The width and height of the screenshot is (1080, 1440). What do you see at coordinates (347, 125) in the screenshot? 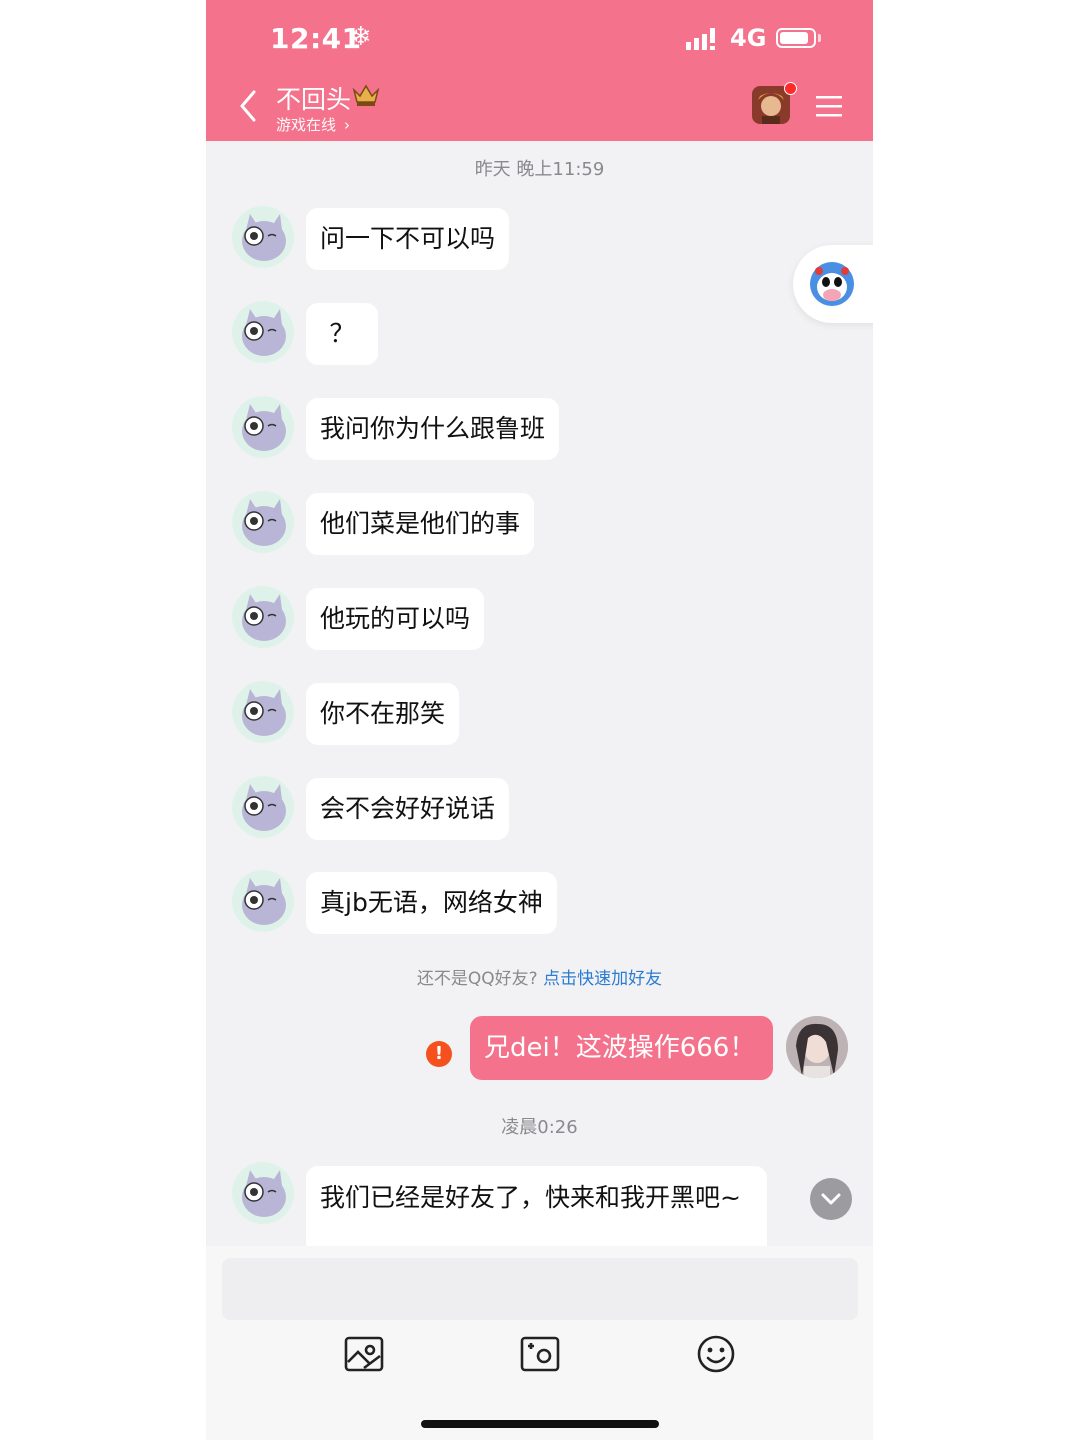
I see `chevron-right-icon: ›` at bounding box center [347, 125].